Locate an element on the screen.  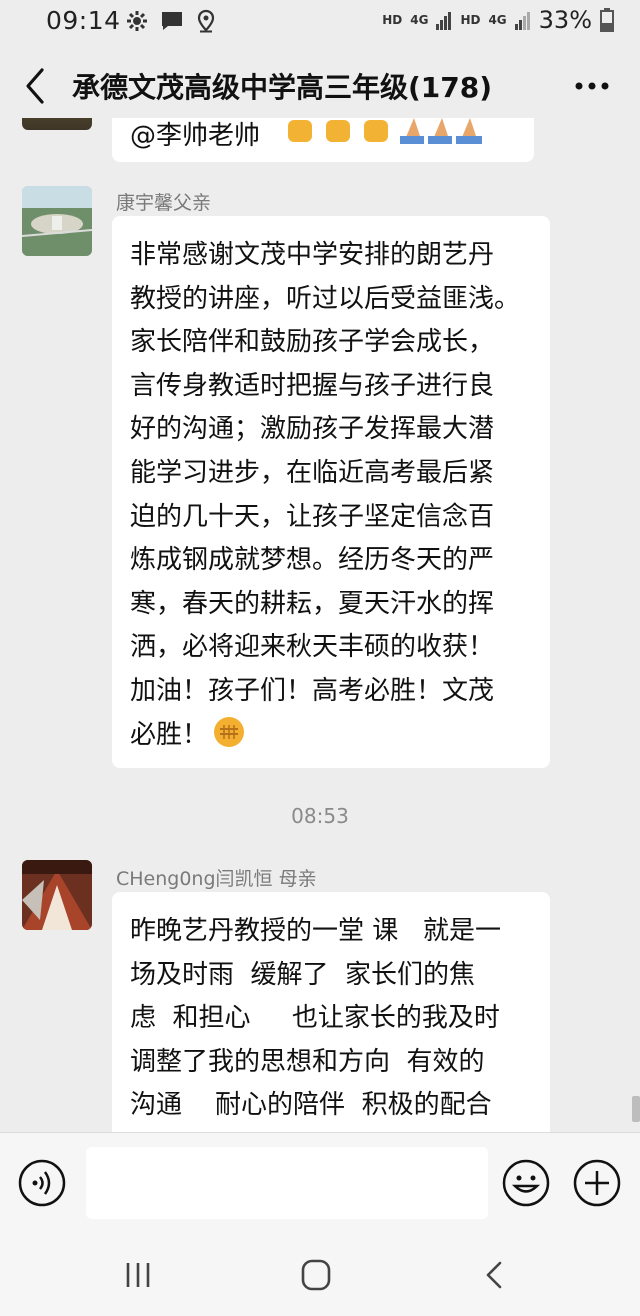
voice-input-icon is located at coordinates (42, 1183).